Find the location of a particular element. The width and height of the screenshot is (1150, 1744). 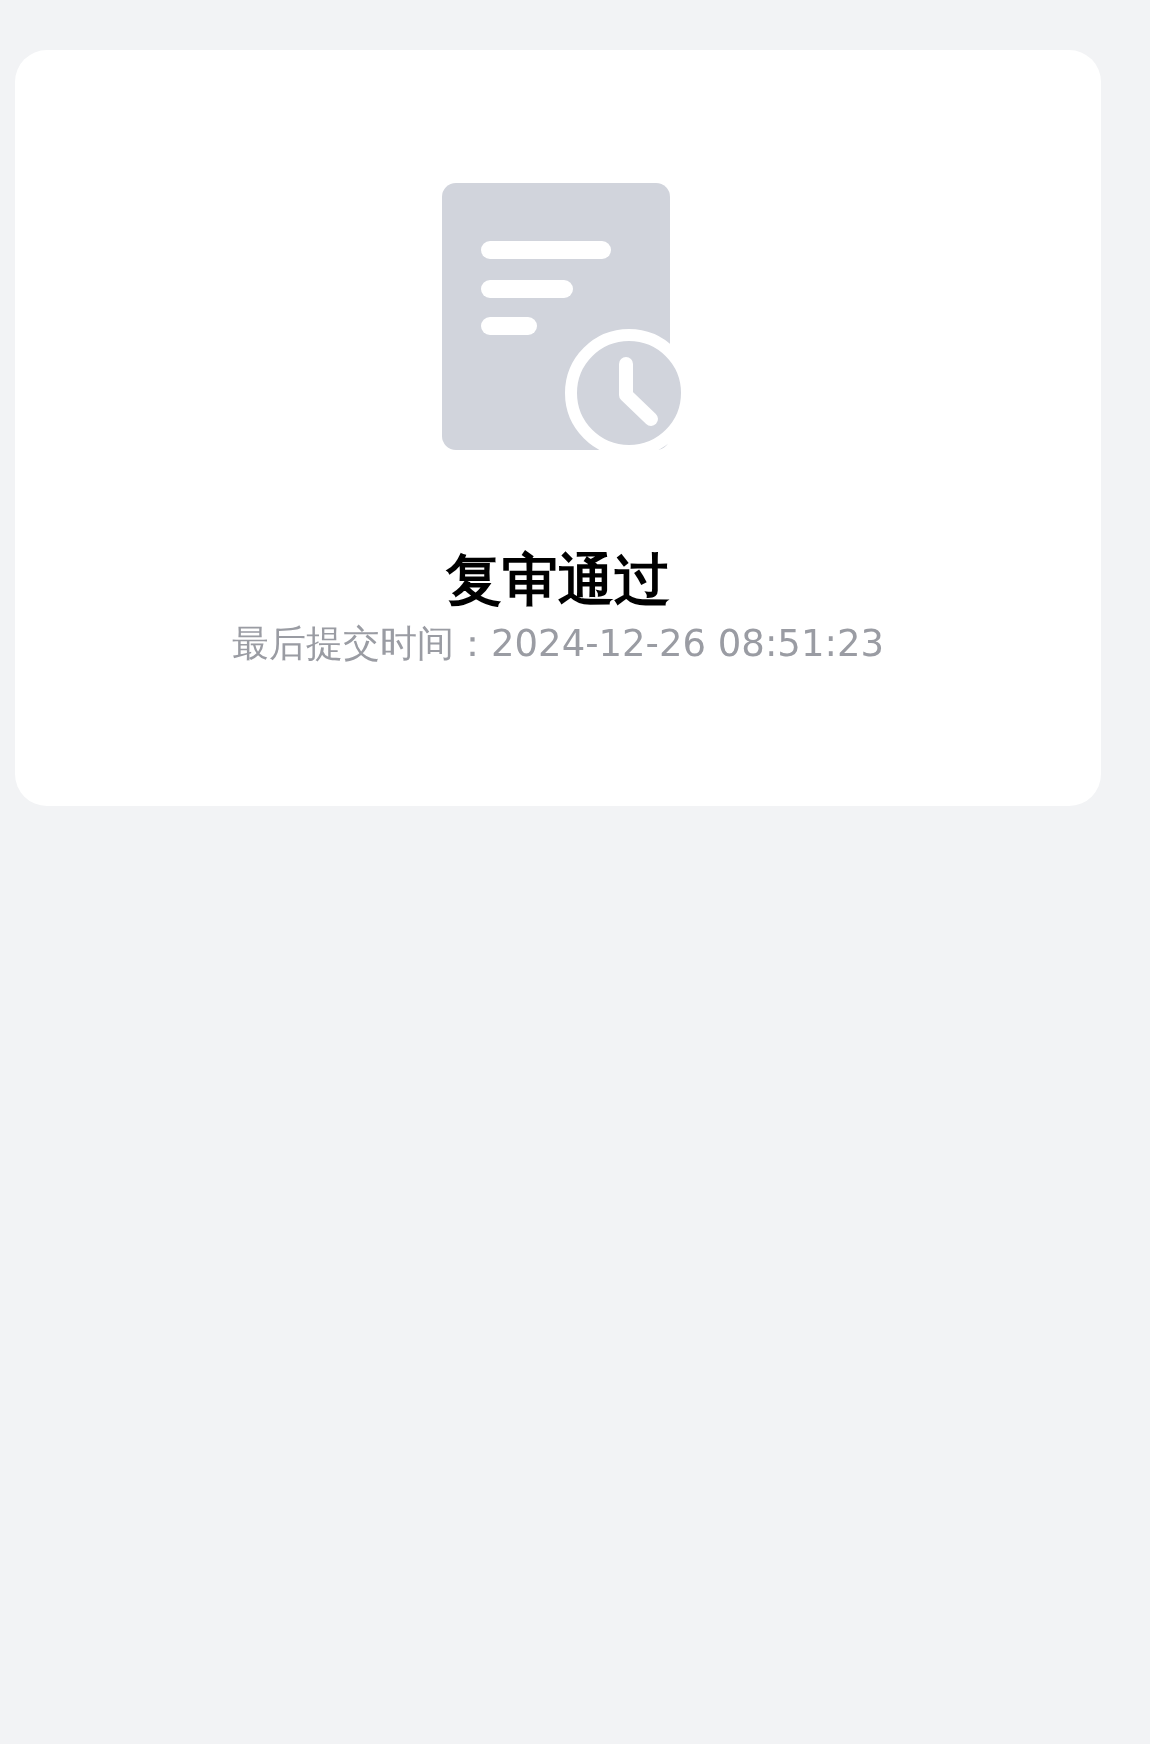

submit-time: 最后提交时间：2024-12-26 08:51:23 is located at coordinates (558, 644).